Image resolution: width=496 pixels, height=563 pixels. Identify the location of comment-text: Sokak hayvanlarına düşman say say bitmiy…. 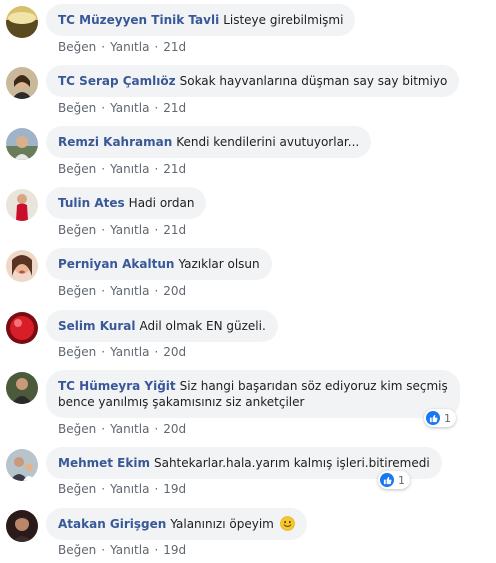
(313, 81).